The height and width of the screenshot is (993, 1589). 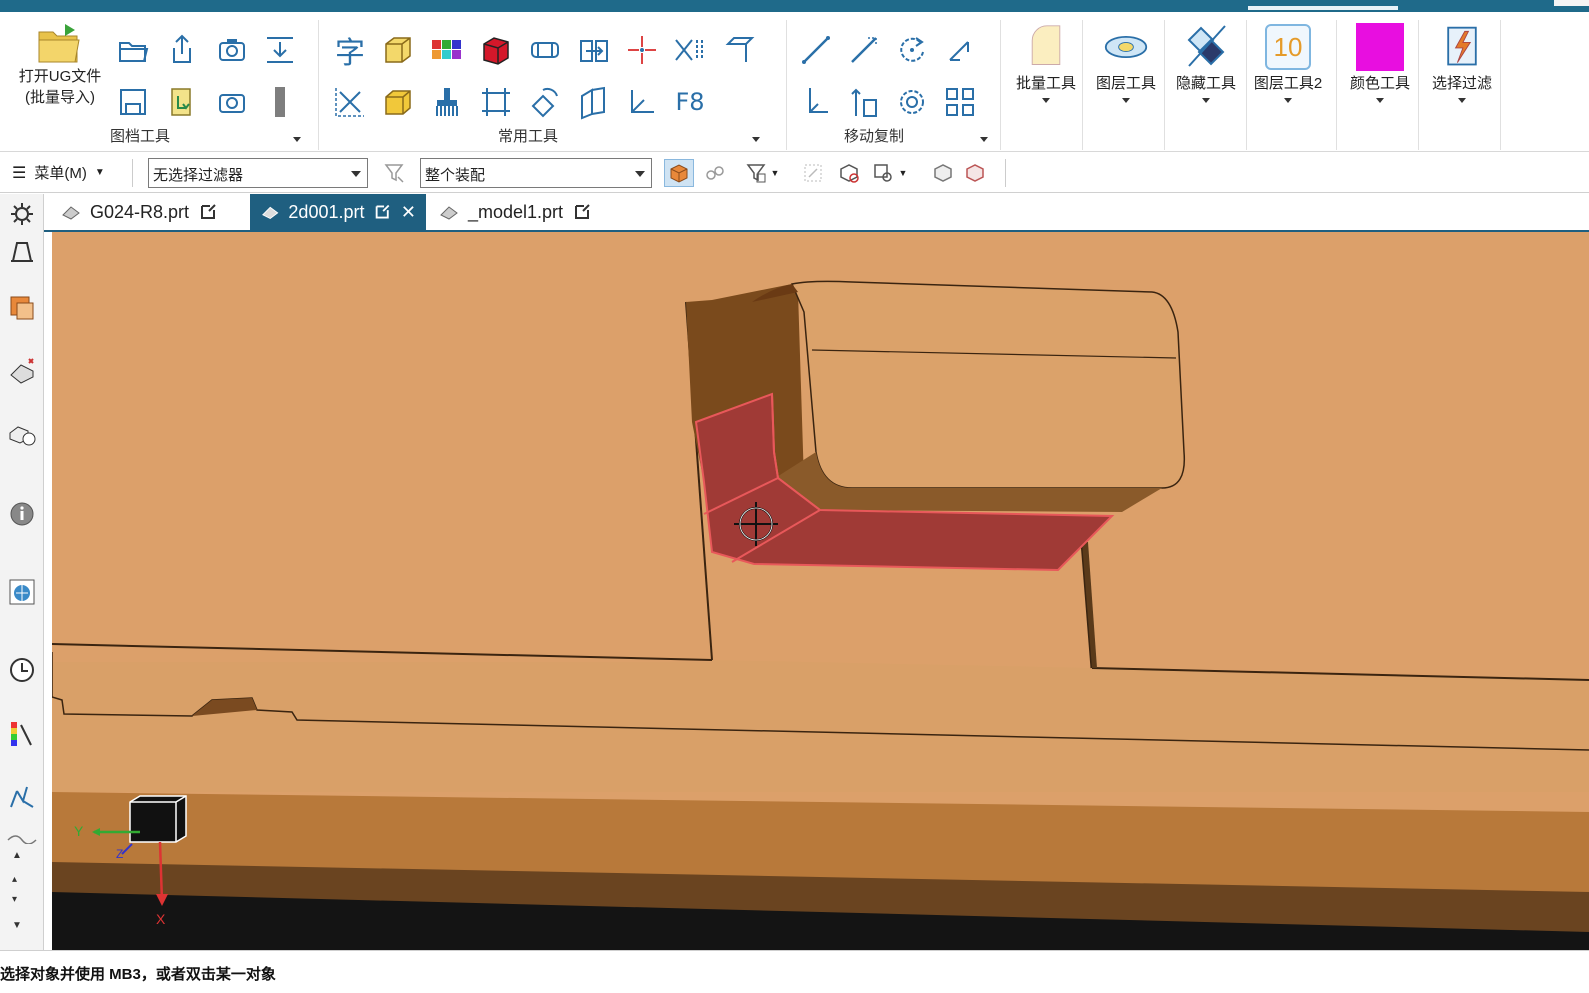 I want to click on delete-x-button, so click(x=690, y=50).